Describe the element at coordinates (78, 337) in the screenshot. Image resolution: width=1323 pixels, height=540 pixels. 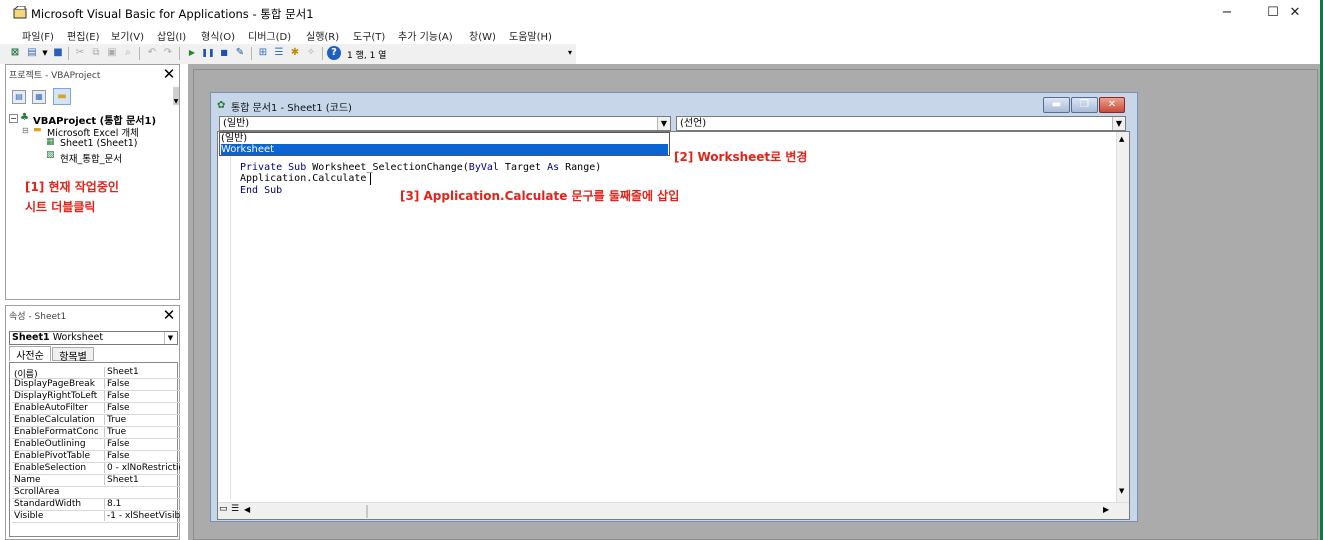
I see `object-type: Worksheet` at that location.